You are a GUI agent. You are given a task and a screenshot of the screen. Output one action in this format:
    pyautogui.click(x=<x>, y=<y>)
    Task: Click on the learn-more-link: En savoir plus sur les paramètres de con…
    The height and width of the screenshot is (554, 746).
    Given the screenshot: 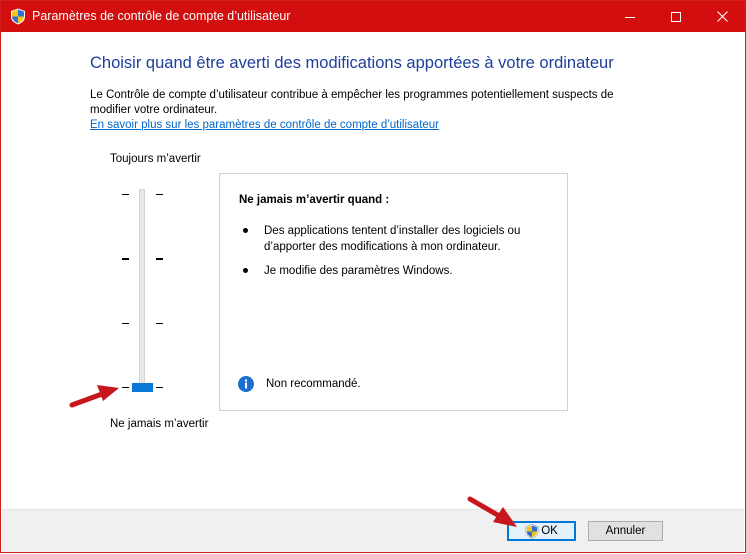 What is the action you would take?
    pyautogui.click(x=264, y=125)
    